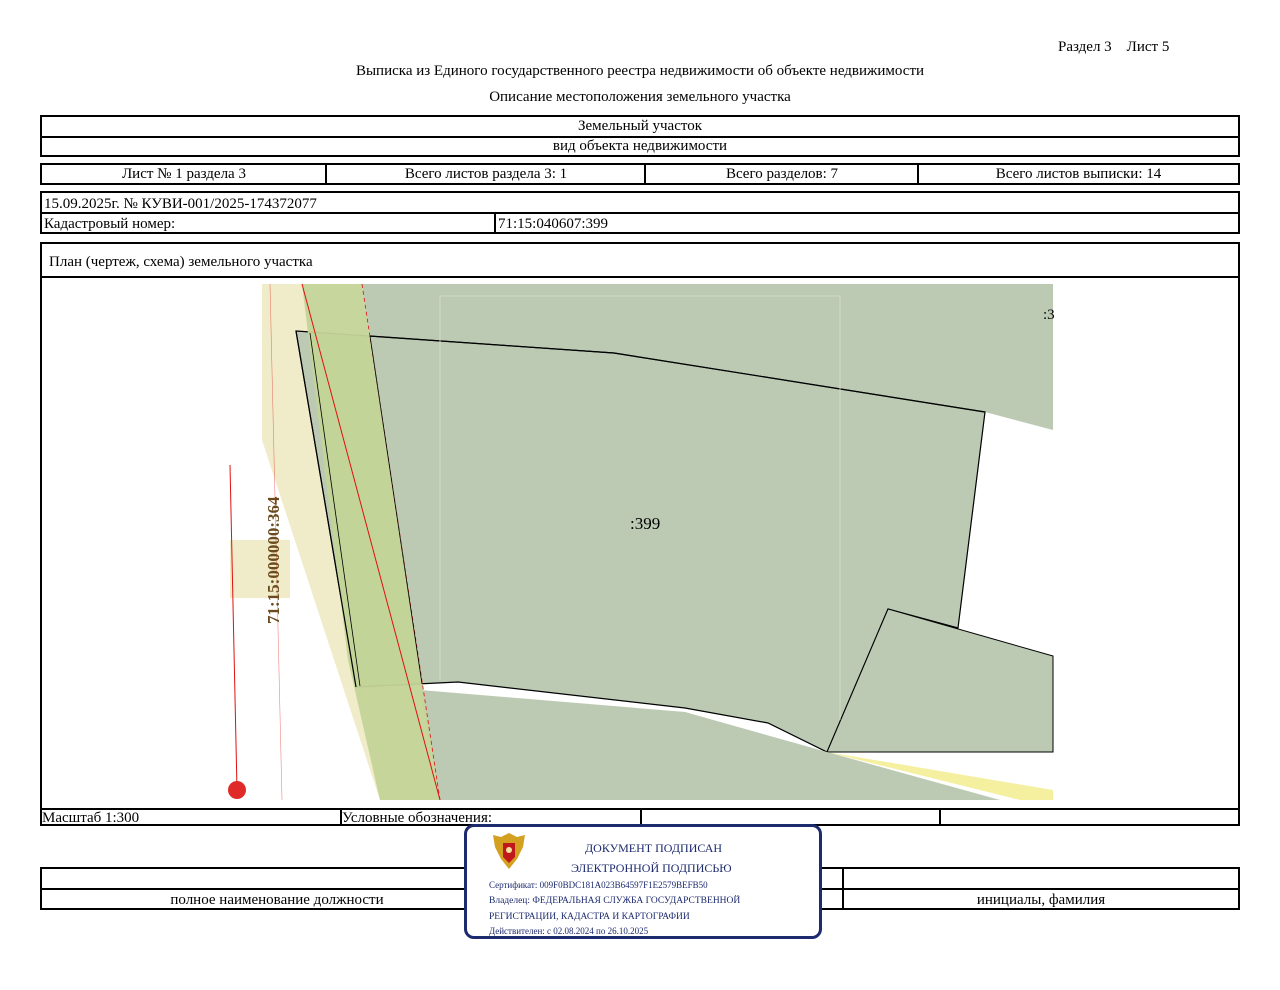  I want to click on section-sheet-label: Раздел 3 Лист 5, so click(1114, 47).